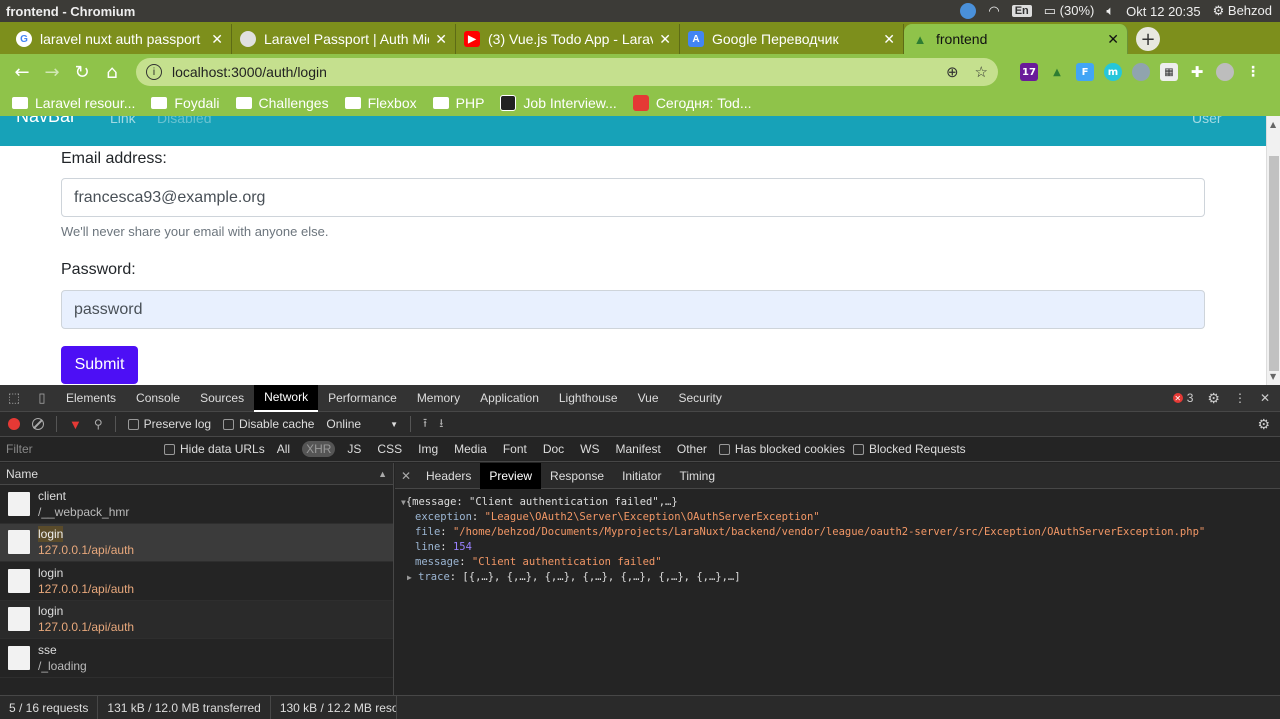 The image size is (1280, 719). What do you see at coordinates (1141, 72) in the screenshot?
I see `record-extension-icon` at bounding box center [1141, 72].